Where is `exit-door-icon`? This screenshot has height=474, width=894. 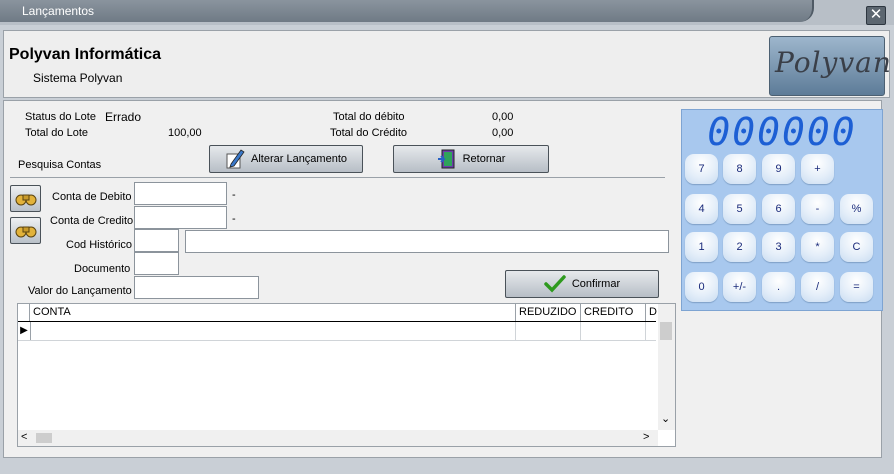
exit-door-icon is located at coordinates (446, 159).